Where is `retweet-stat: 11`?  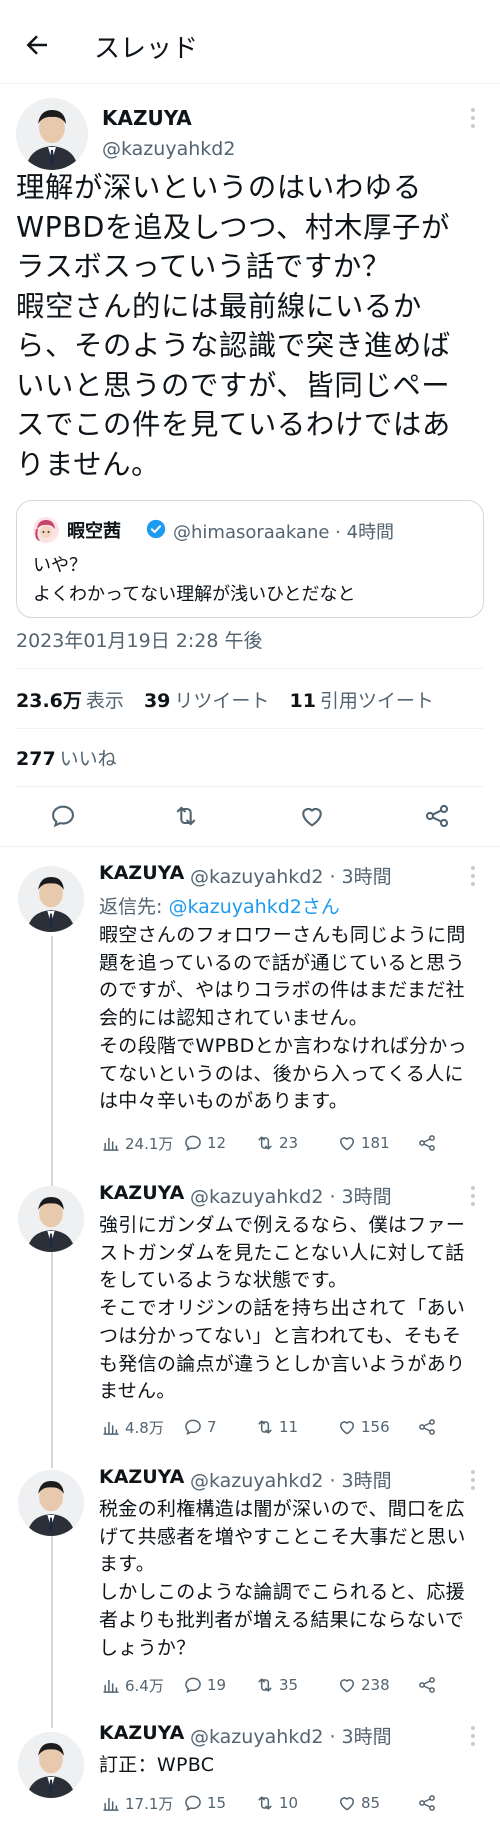
retweet-stat: 11 is located at coordinates (276, 1427).